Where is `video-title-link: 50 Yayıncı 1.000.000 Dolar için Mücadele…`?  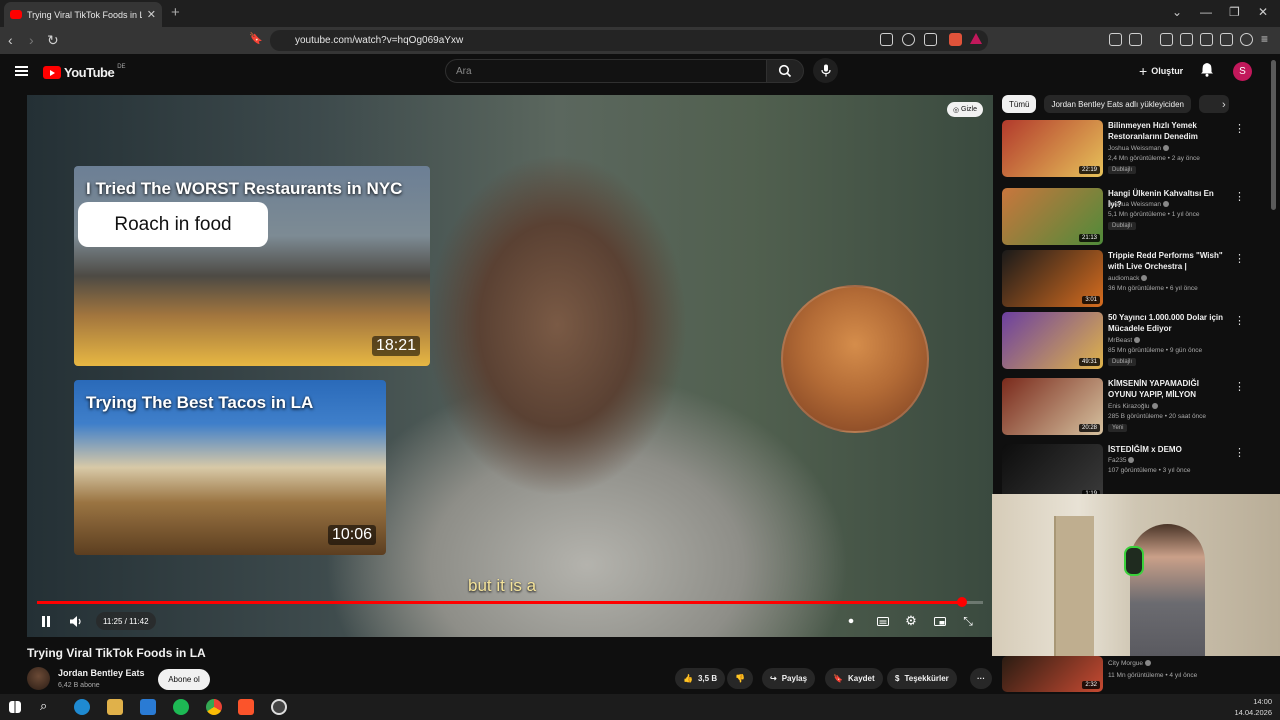
video-title-link: 50 Yayıncı 1.000.000 Dolar için Mücadele… is located at coordinates (1168, 323).